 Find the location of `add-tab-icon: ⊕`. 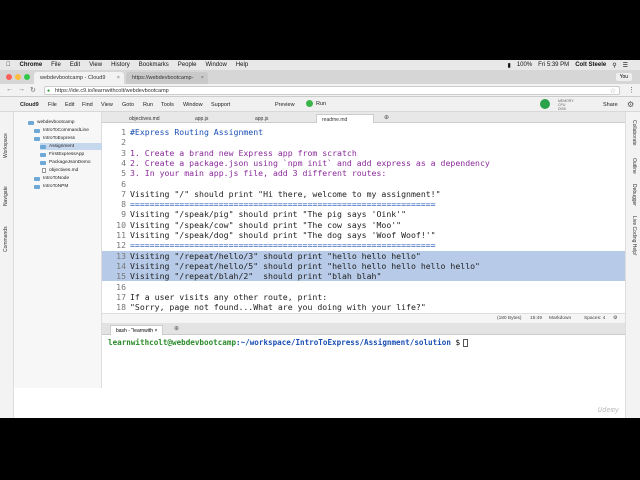

add-tab-icon: ⊕ is located at coordinates (386, 117).